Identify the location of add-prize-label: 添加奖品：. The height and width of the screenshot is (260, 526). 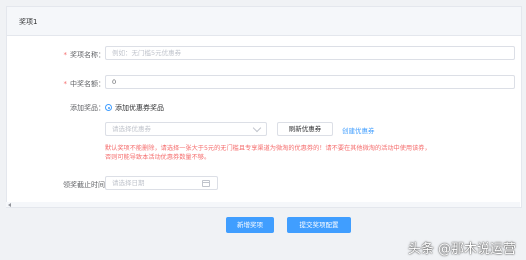
(87, 108).